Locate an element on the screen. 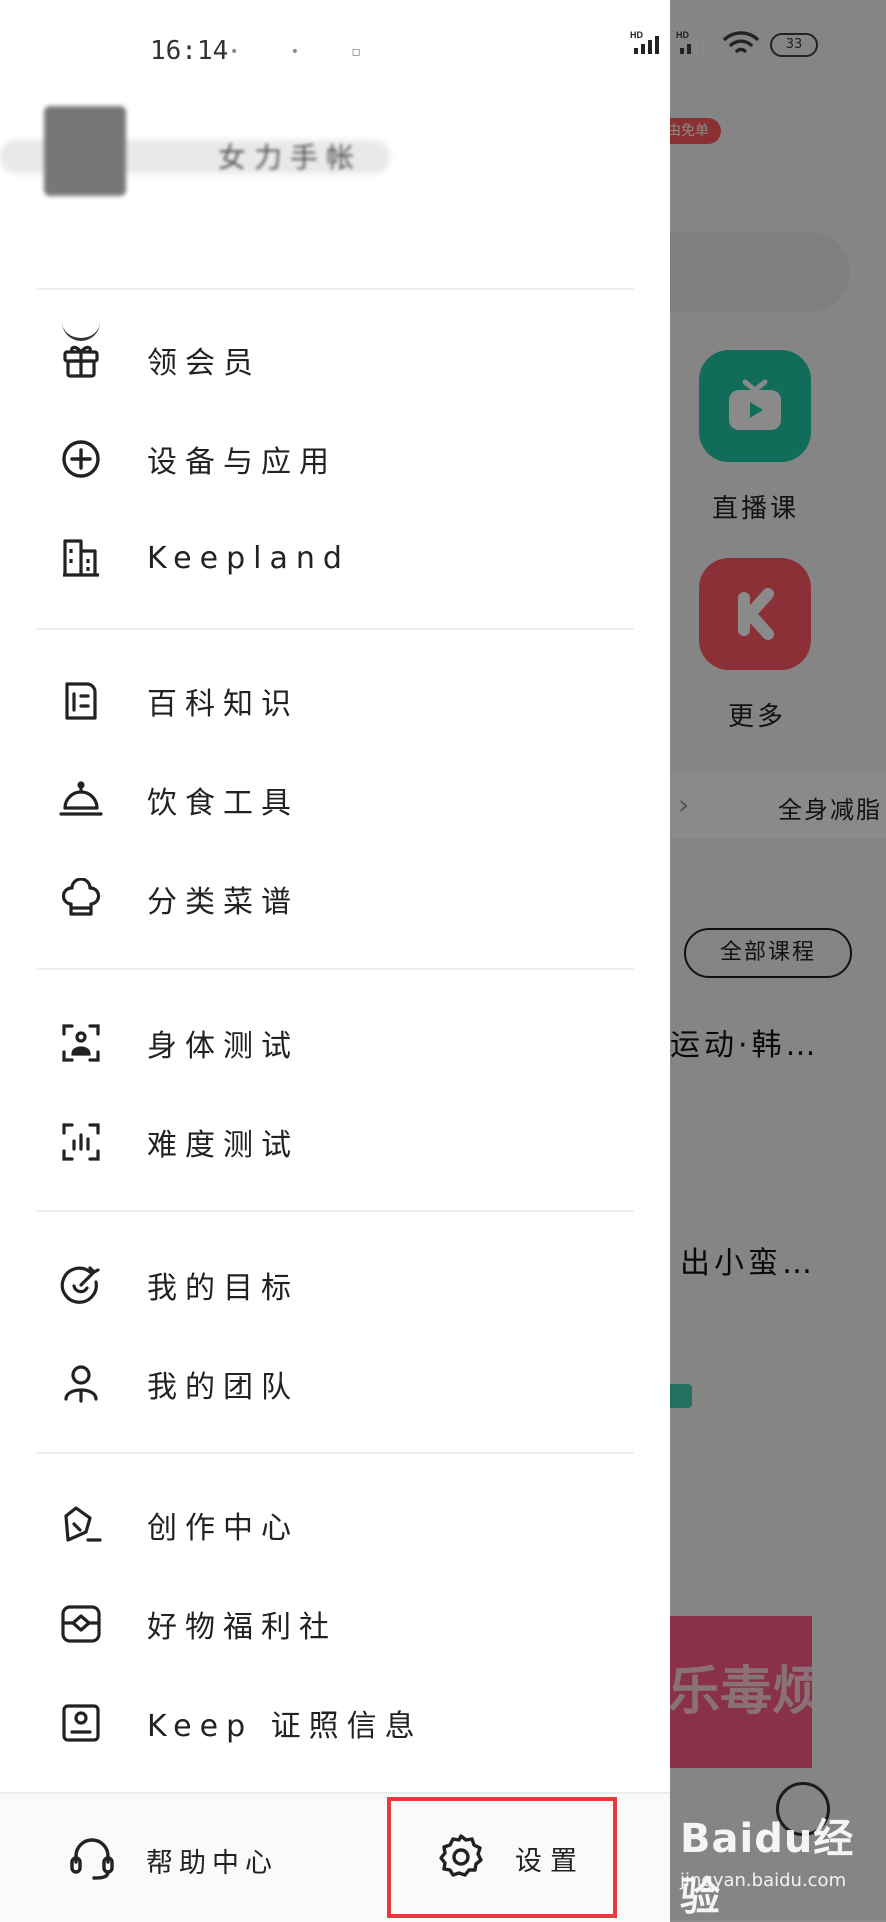 The image size is (886, 1922). menu-item-creator-center: 创作中心 is located at coordinates (335, 1525).